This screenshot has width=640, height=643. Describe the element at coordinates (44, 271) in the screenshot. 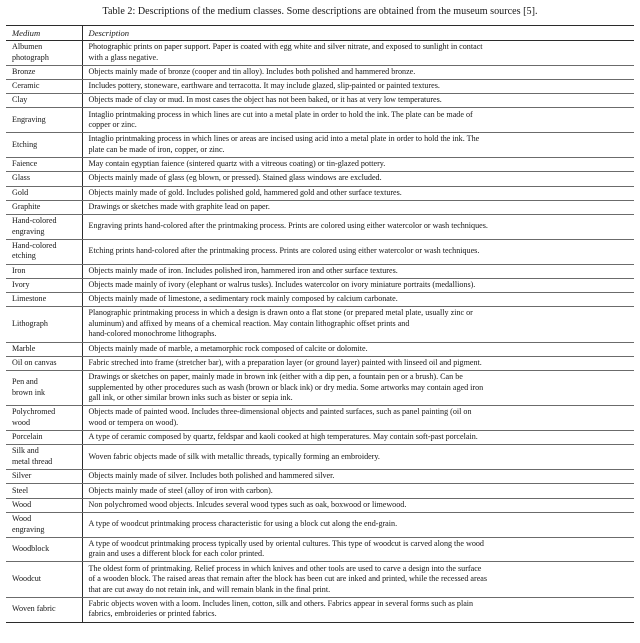

I see `cell-medium: Iron` at that location.